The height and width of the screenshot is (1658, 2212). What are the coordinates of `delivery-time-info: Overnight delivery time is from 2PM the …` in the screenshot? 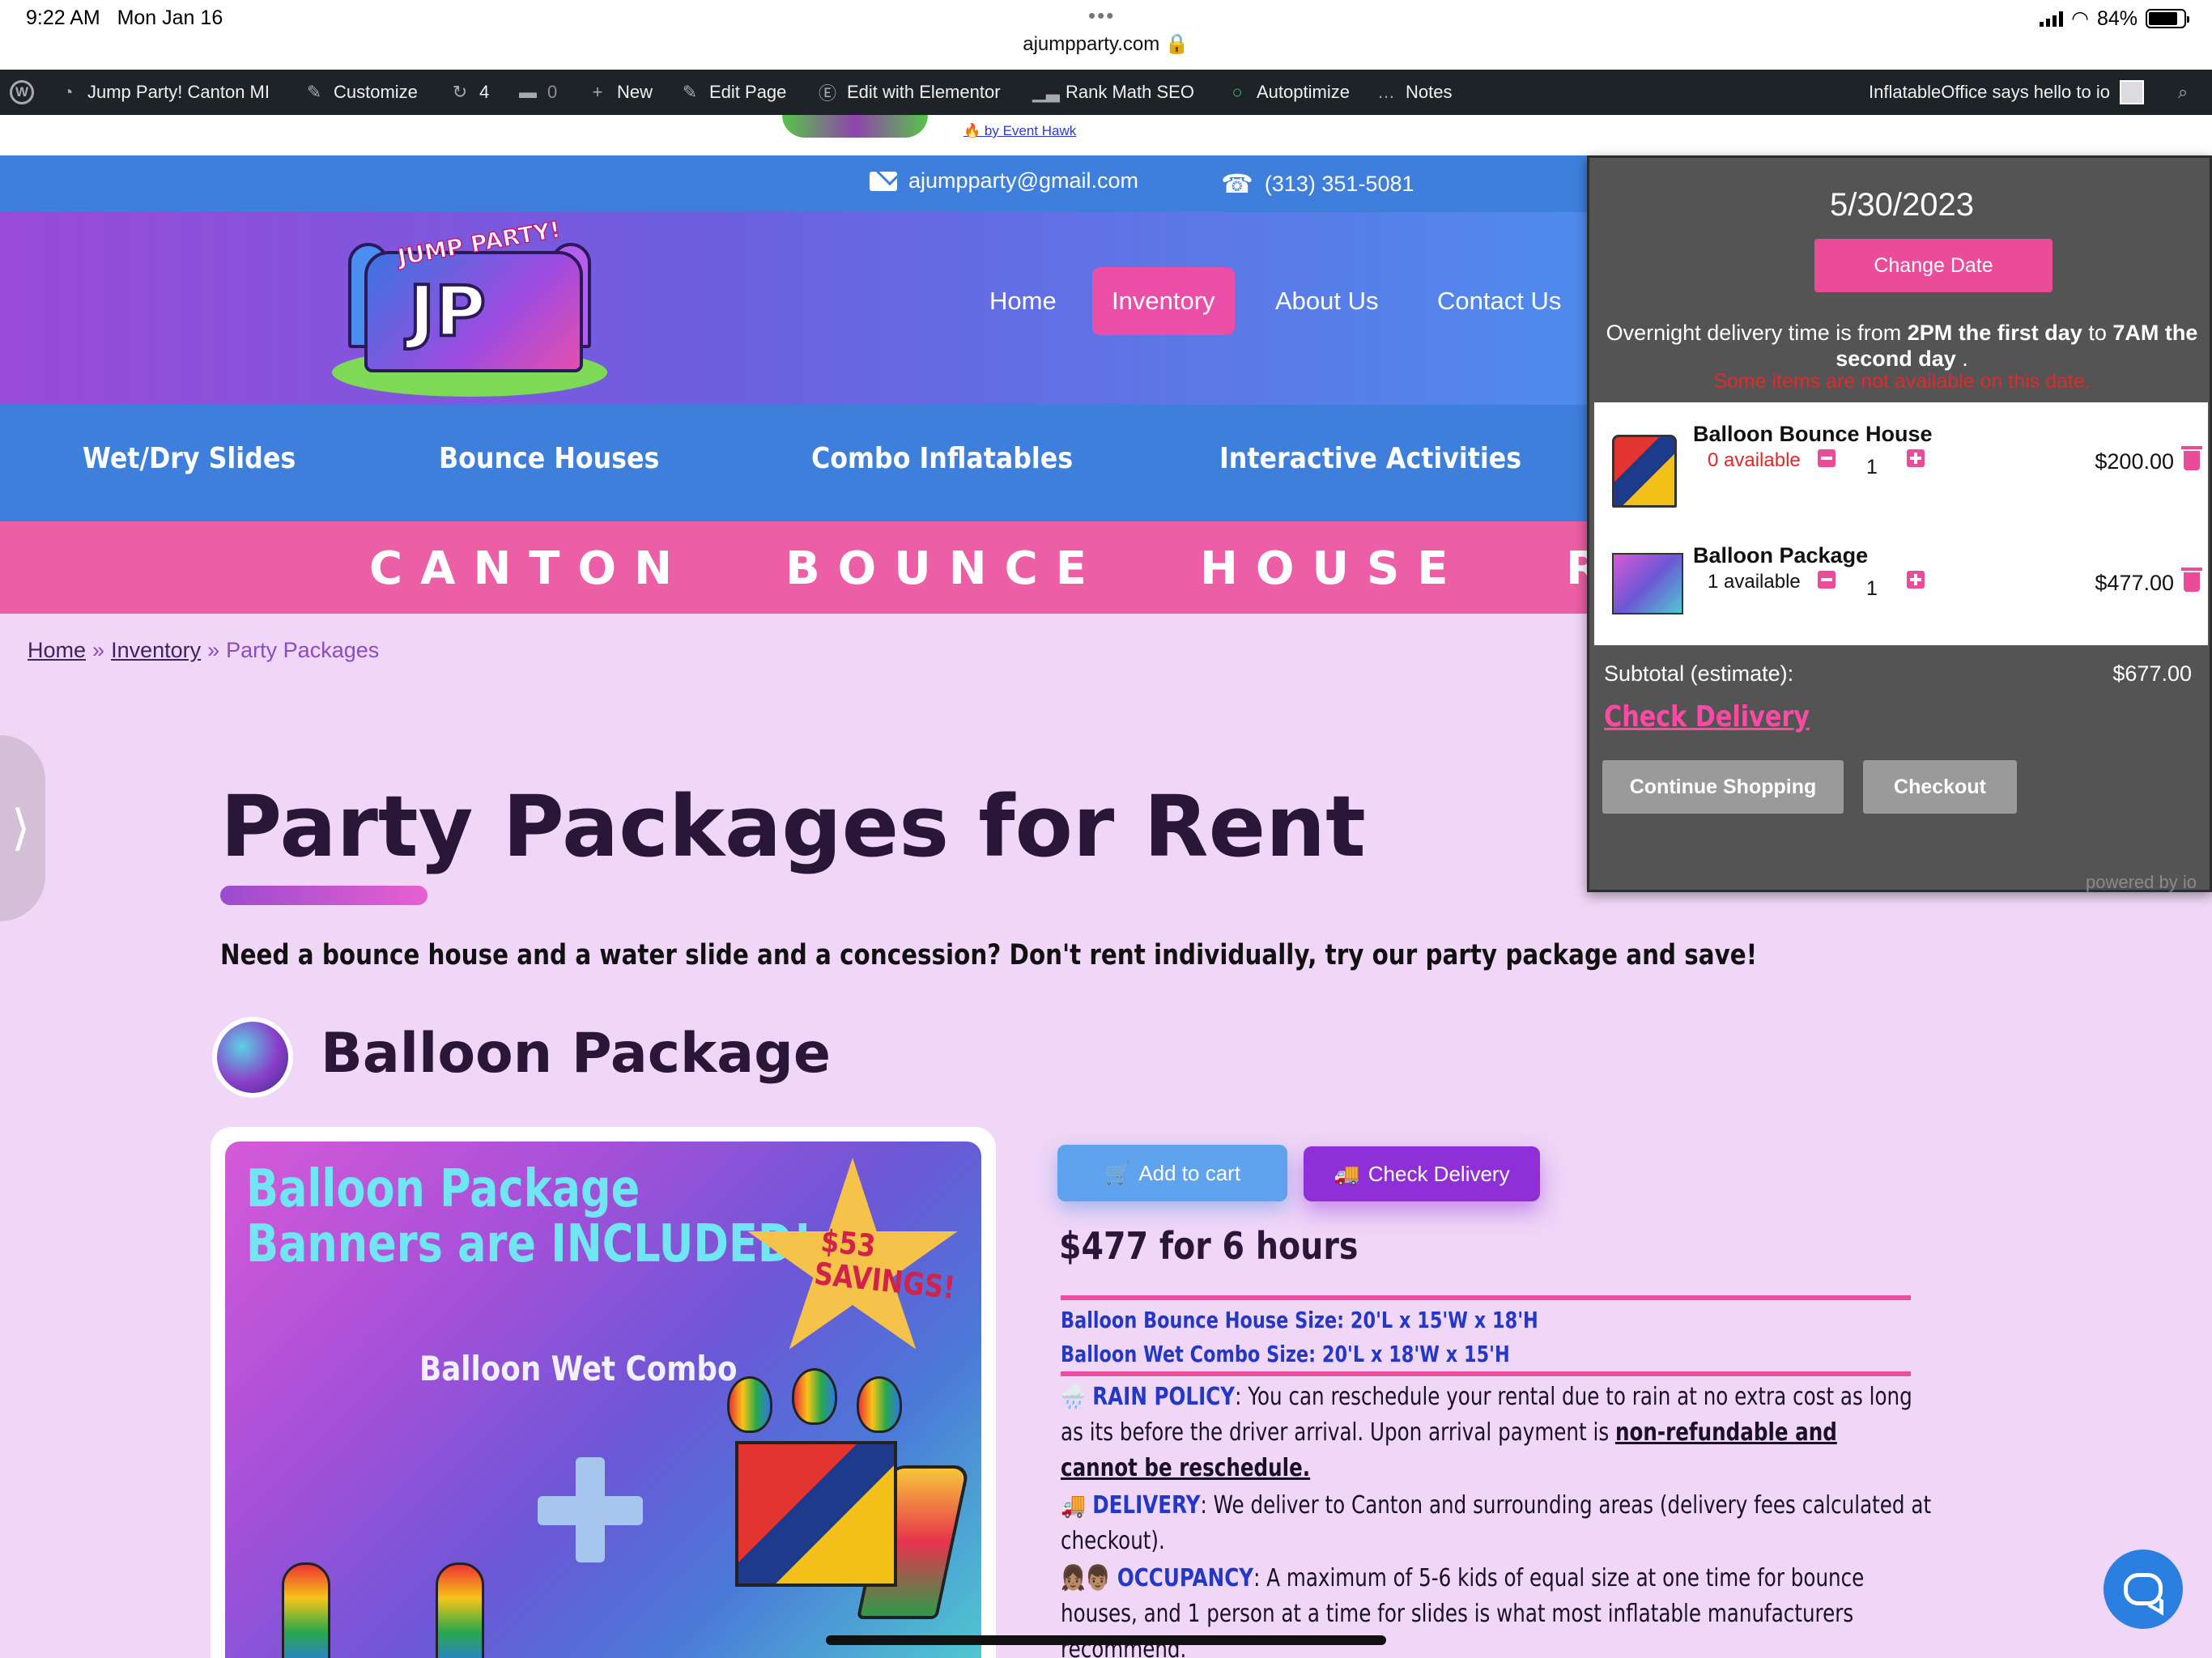 It's located at (1902, 346).